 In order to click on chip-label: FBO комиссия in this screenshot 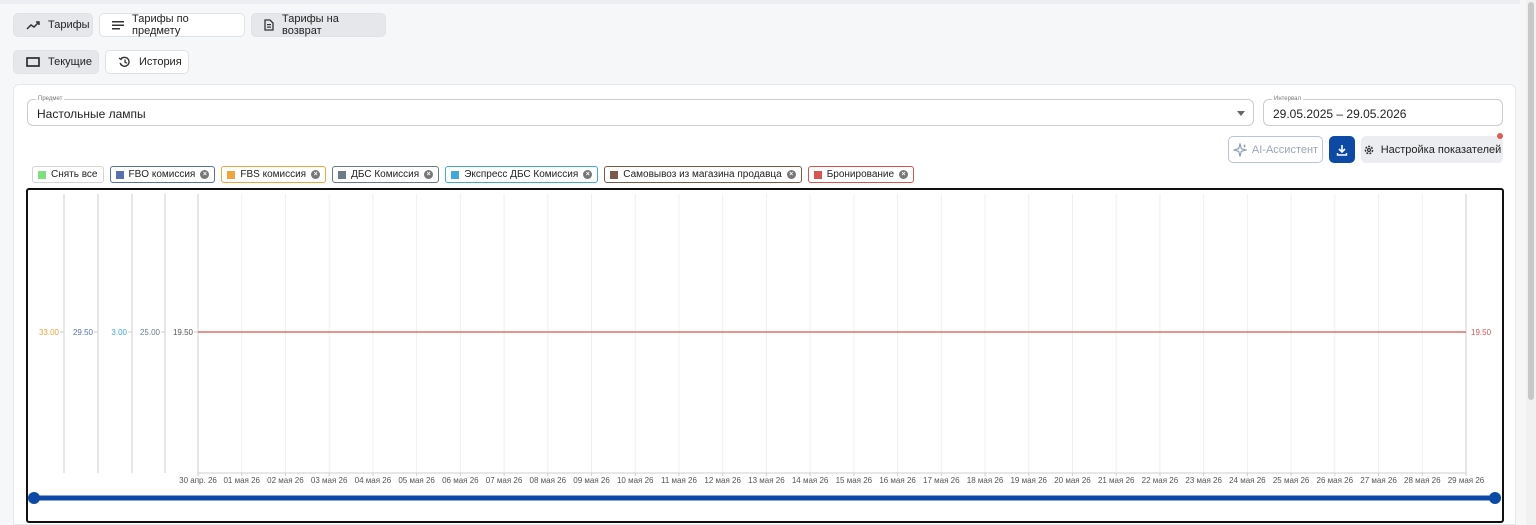, I will do `click(162, 174)`.